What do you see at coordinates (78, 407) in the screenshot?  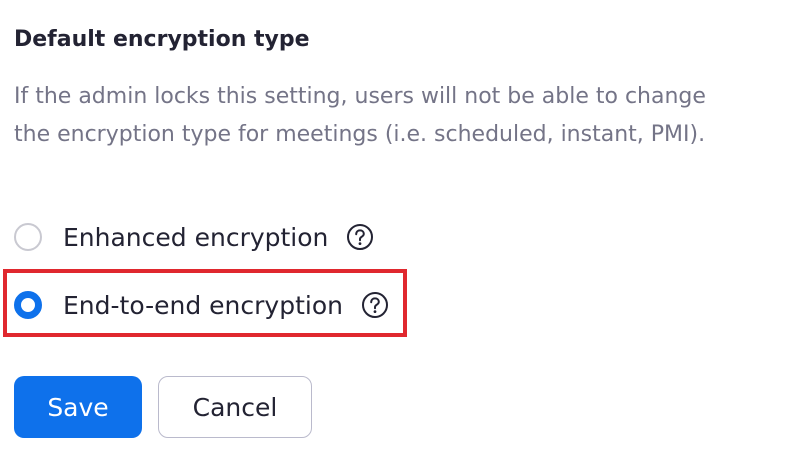 I see `save-button: Save` at bounding box center [78, 407].